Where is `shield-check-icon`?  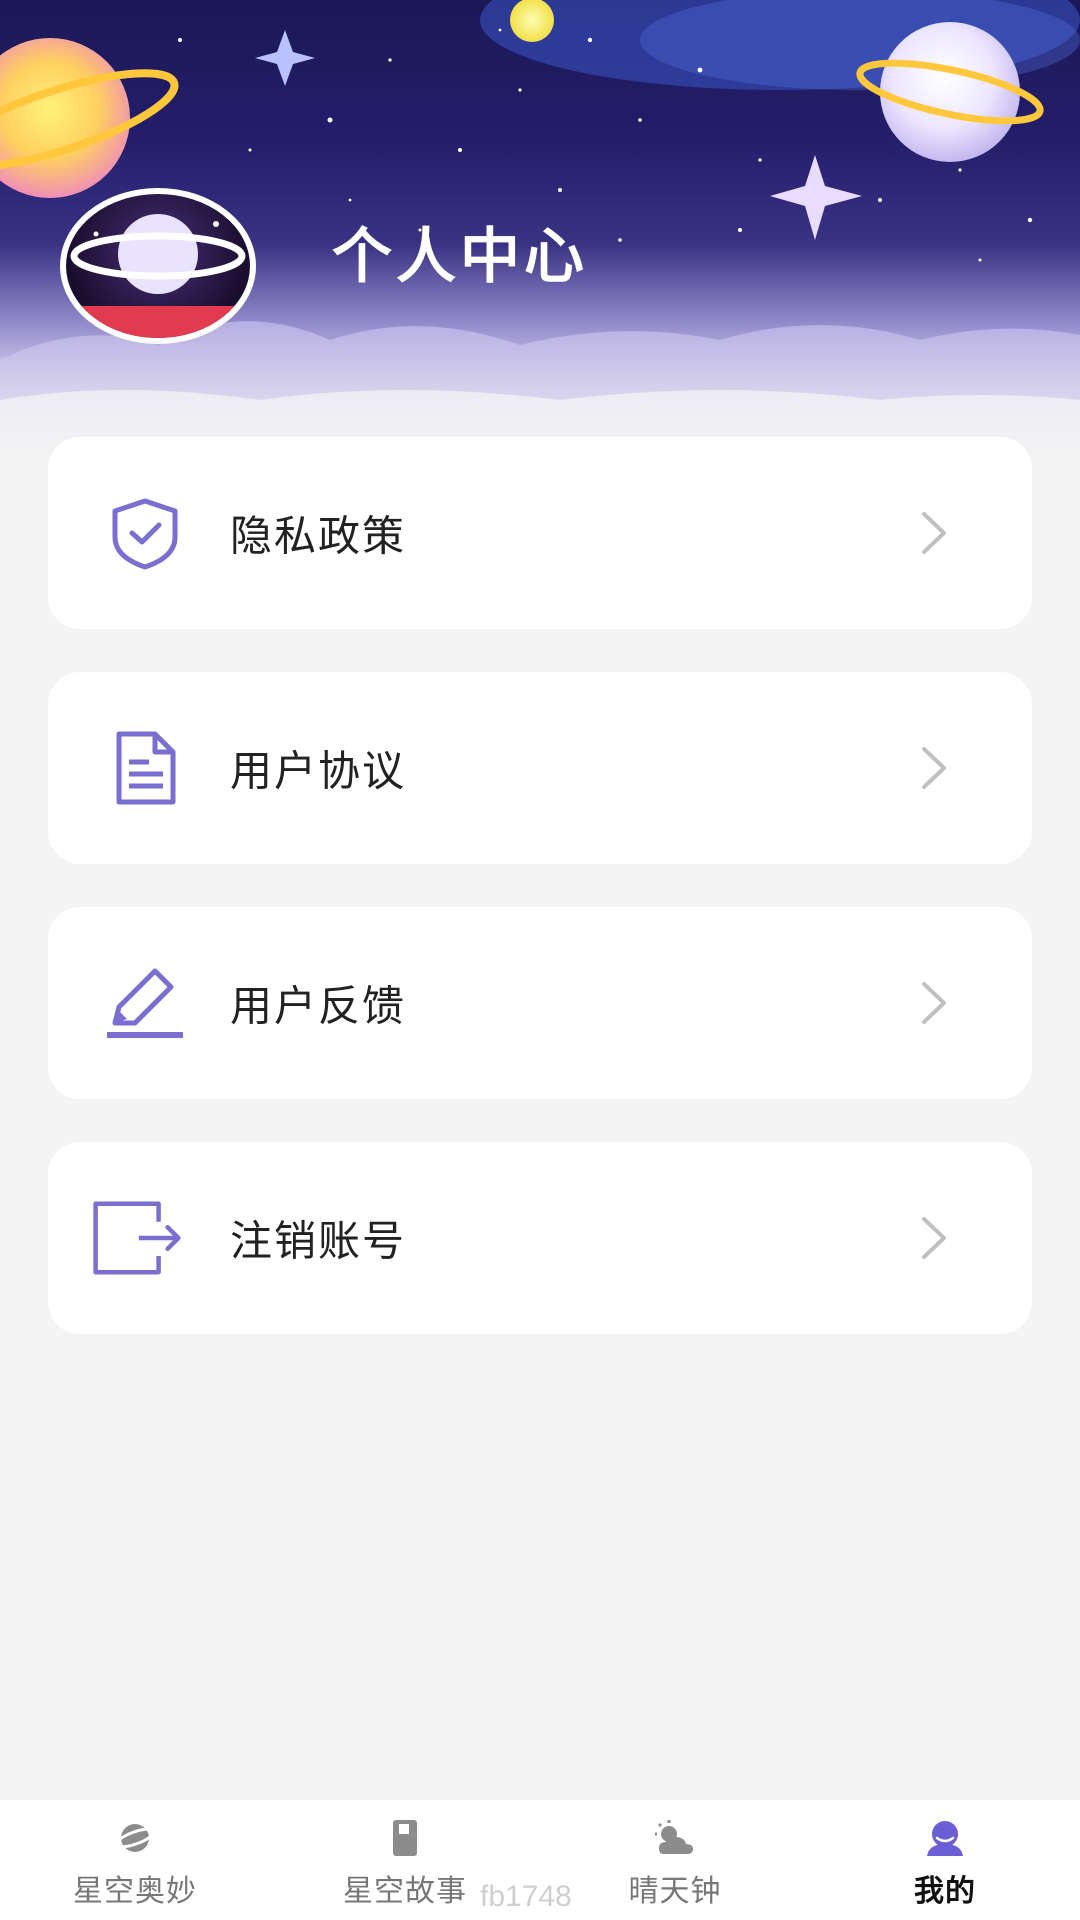 shield-check-icon is located at coordinates (145, 533).